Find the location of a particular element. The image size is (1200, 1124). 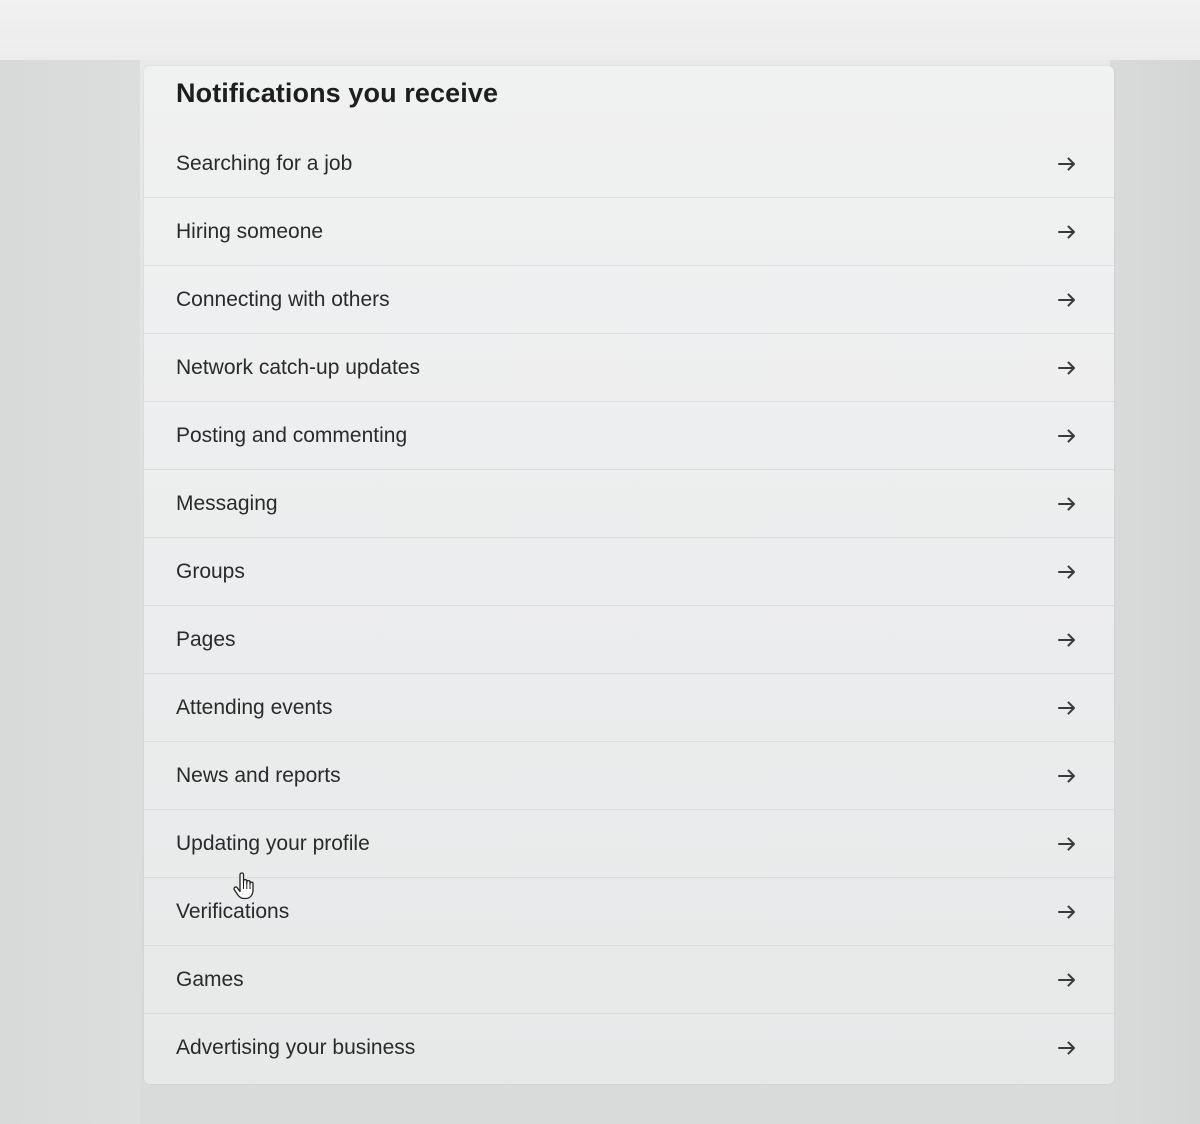

row-label: Groups is located at coordinates (210, 571).